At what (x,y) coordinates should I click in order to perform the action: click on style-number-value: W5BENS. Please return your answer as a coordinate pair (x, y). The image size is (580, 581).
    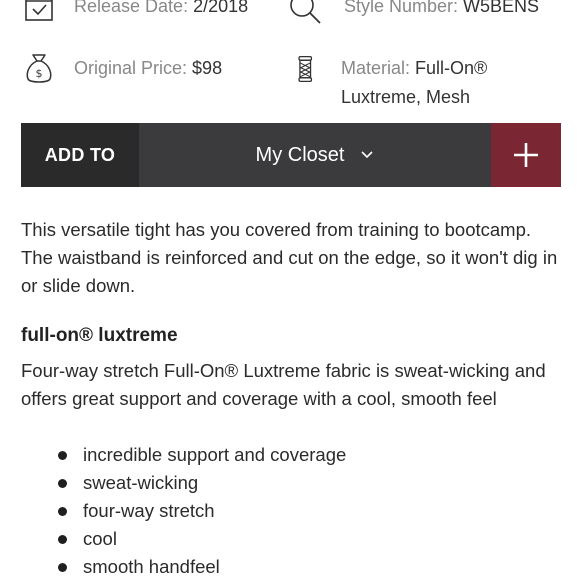
    Looking at the image, I should click on (501, 8).